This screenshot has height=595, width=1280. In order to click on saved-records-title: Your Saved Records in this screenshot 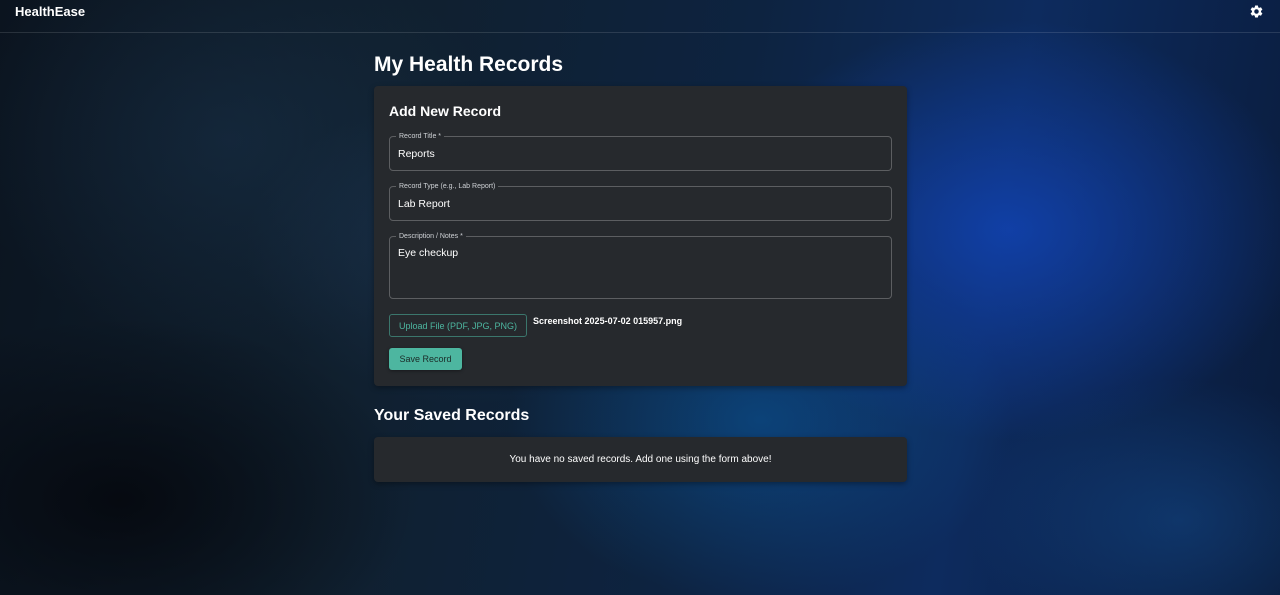, I will do `click(452, 415)`.